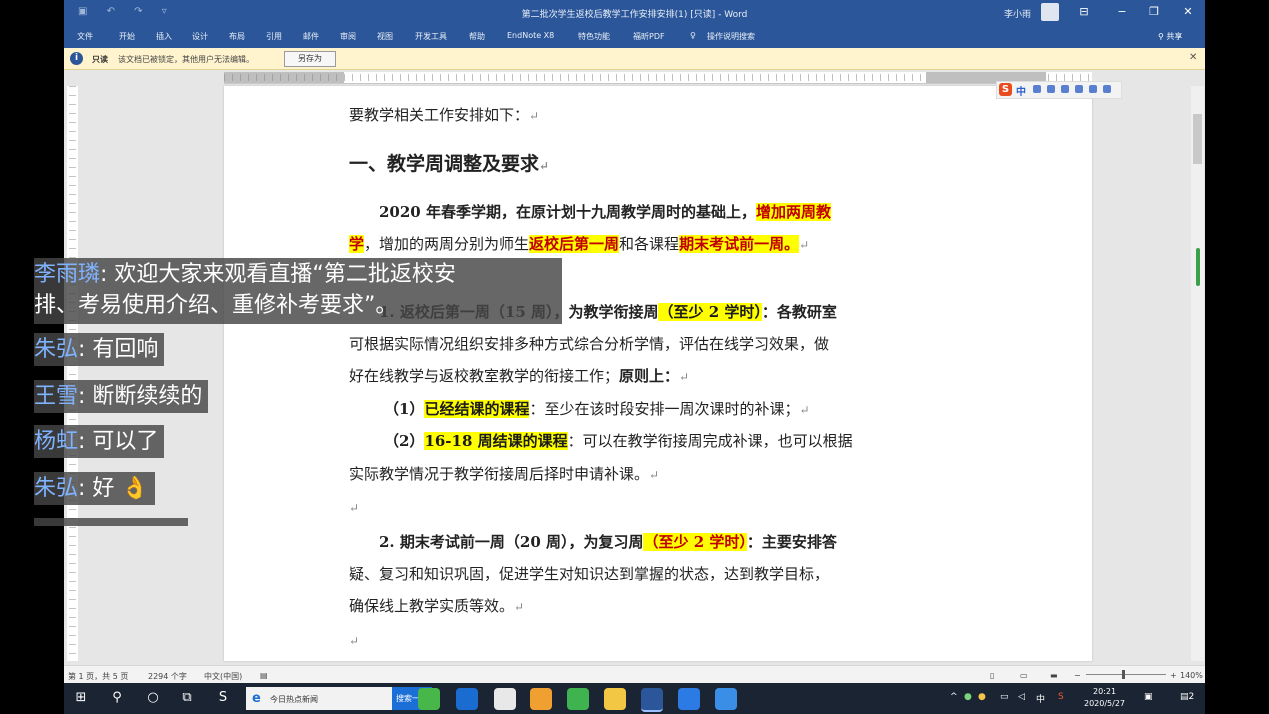  I want to click on horizontal-ruler, so click(658, 78).